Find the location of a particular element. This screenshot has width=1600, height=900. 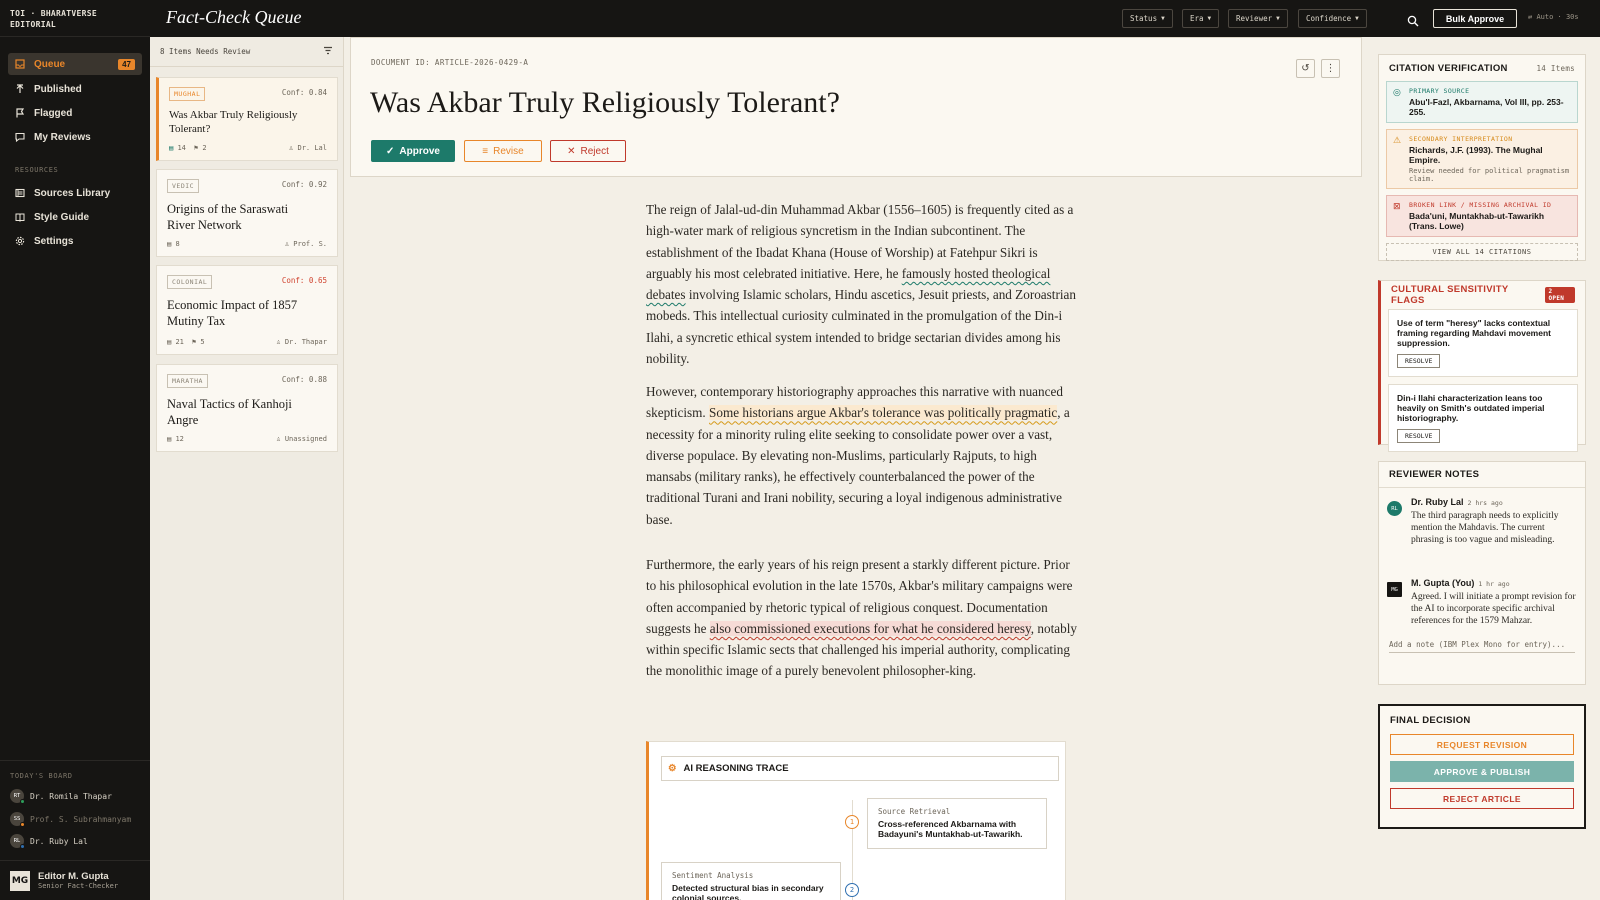

sidebar-item-flagged: Flagged is located at coordinates (75, 113).